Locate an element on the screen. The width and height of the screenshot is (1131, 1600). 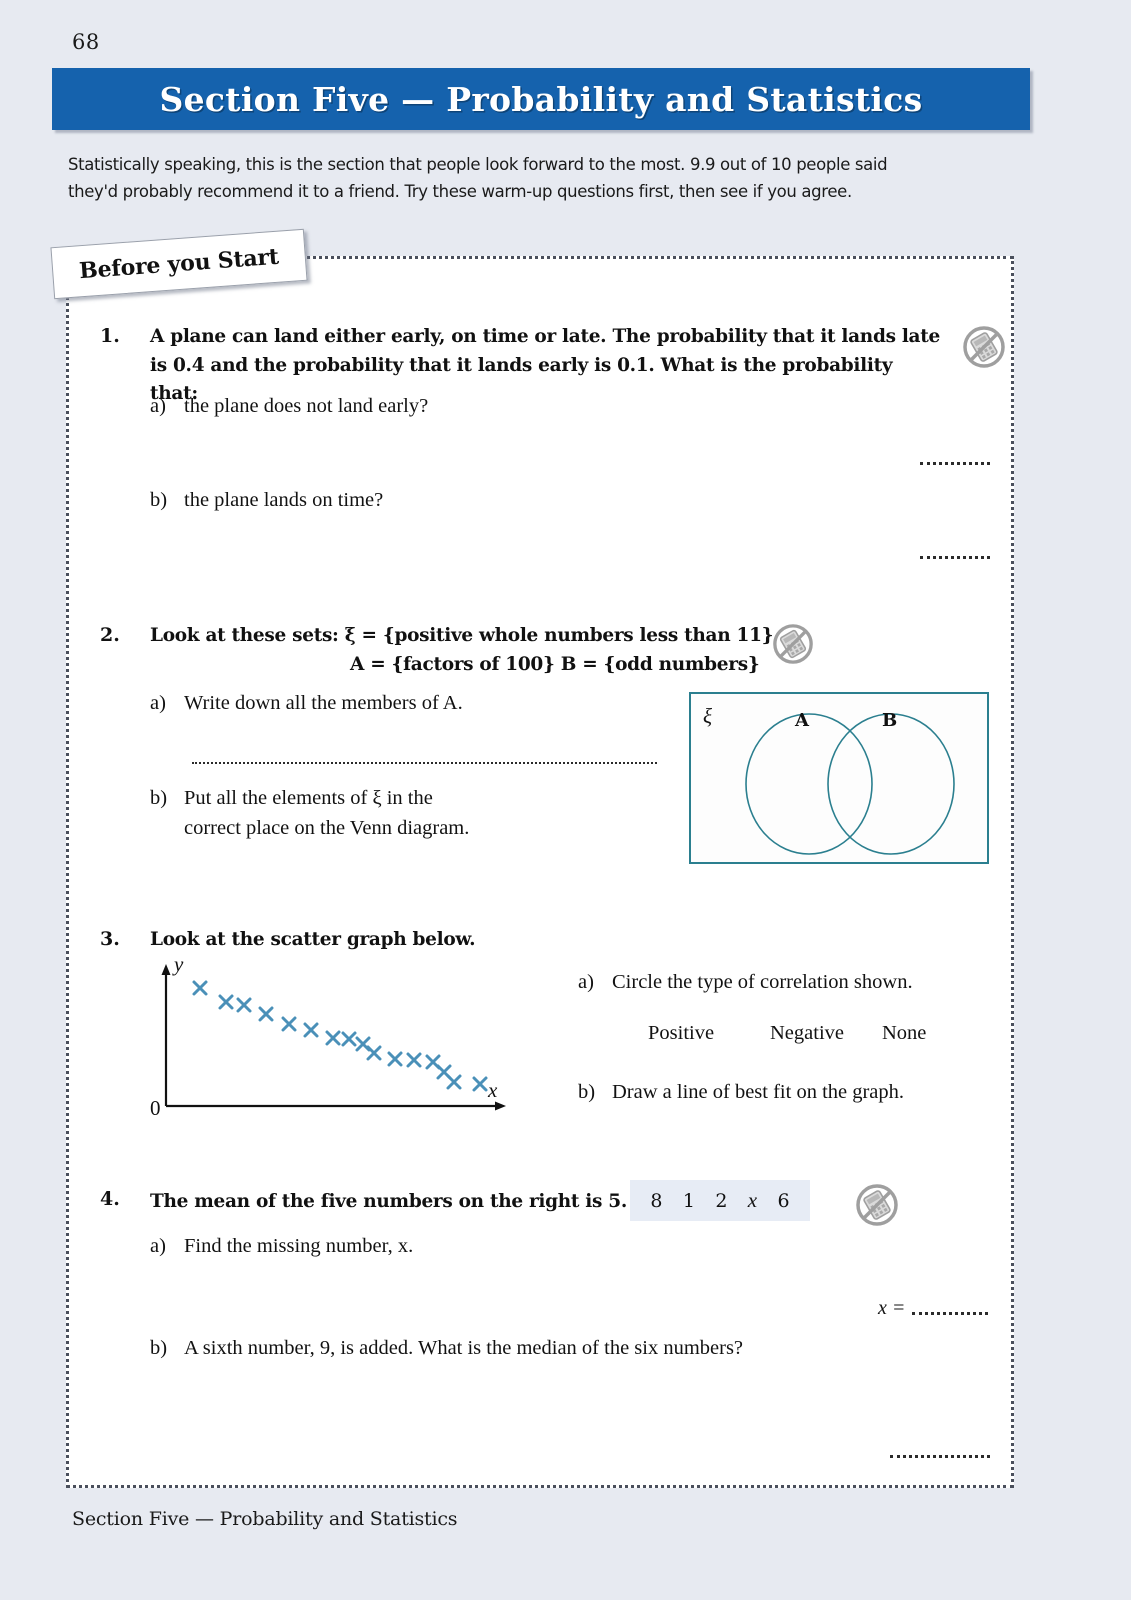
question-3-part-a: a) Circle the type of correlation shown. is located at coordinates (788, 983).